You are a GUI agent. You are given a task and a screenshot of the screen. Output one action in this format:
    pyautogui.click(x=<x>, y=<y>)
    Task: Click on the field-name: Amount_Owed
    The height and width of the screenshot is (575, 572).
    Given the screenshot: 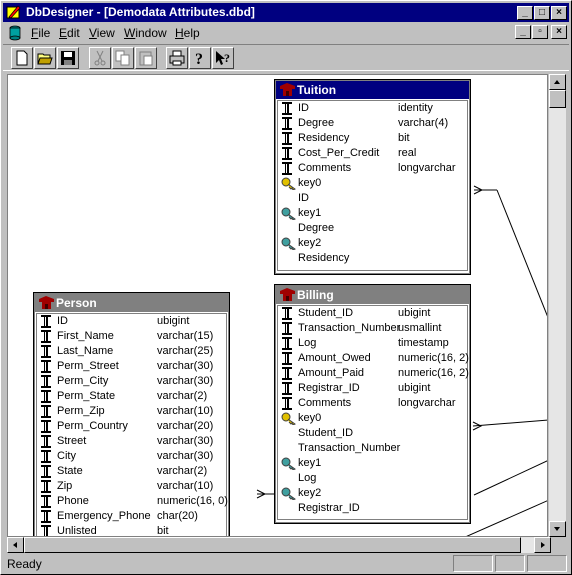 What is the action you would take?
    pyautogui.click(x=334, y=358)
    